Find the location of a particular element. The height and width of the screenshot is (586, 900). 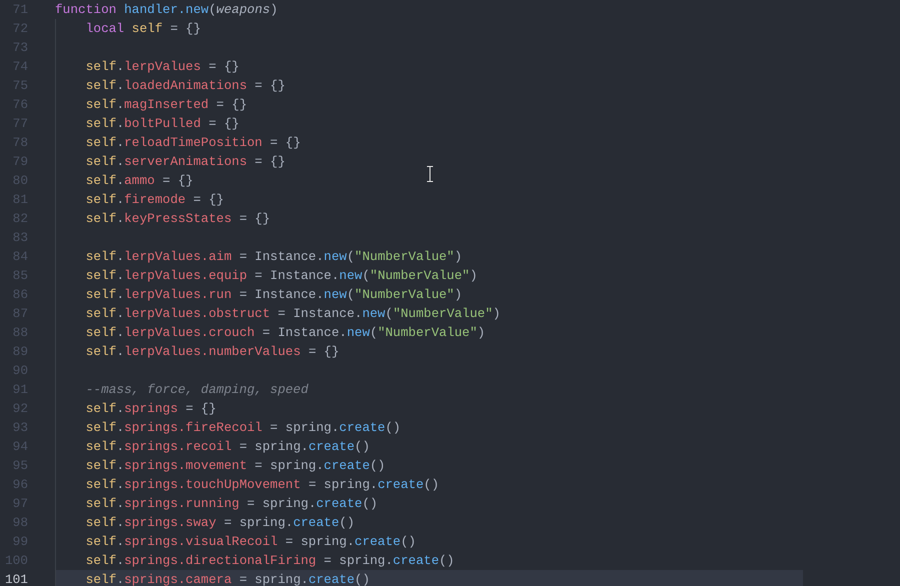

code-line: self.lerpValues.run = Instance.new("NumberValue") is located at coordinates (429, 294).